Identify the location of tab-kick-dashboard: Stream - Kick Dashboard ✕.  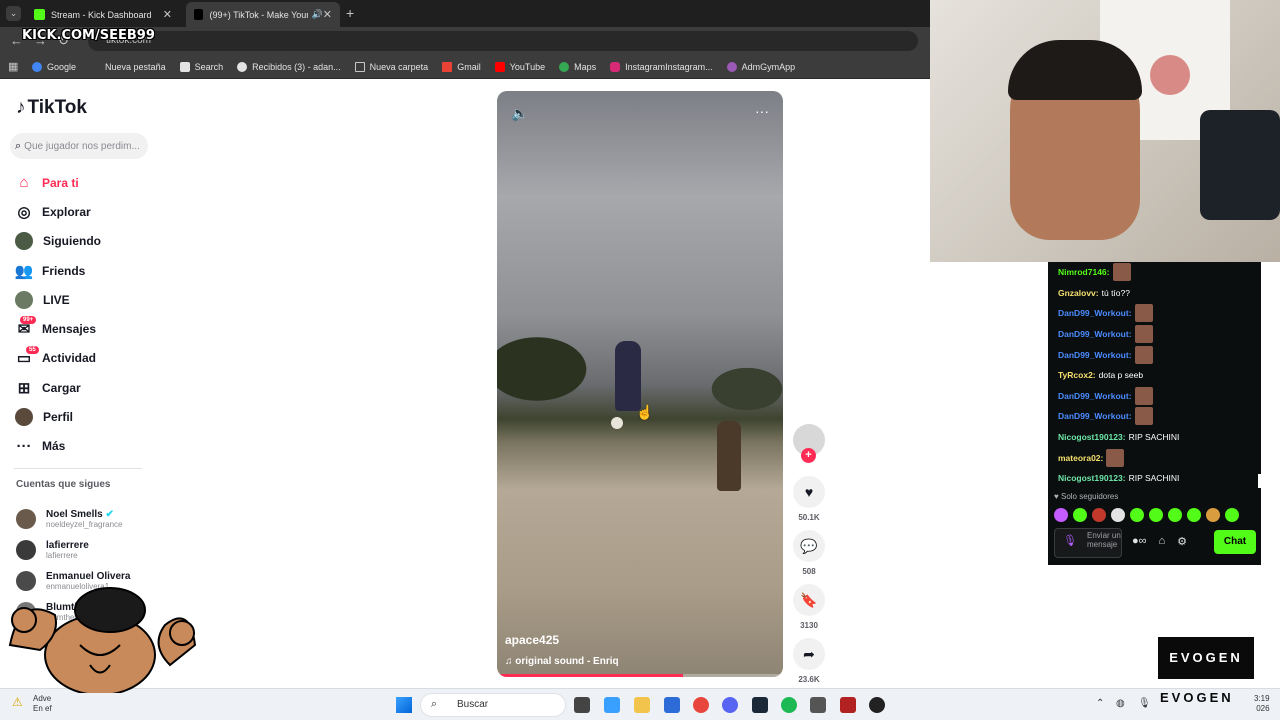
(103, 14).